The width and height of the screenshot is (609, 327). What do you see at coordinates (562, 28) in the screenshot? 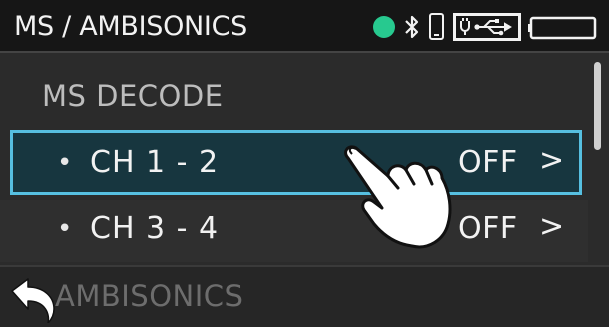
I see `battery-icon` at bounding box center [562, 28].